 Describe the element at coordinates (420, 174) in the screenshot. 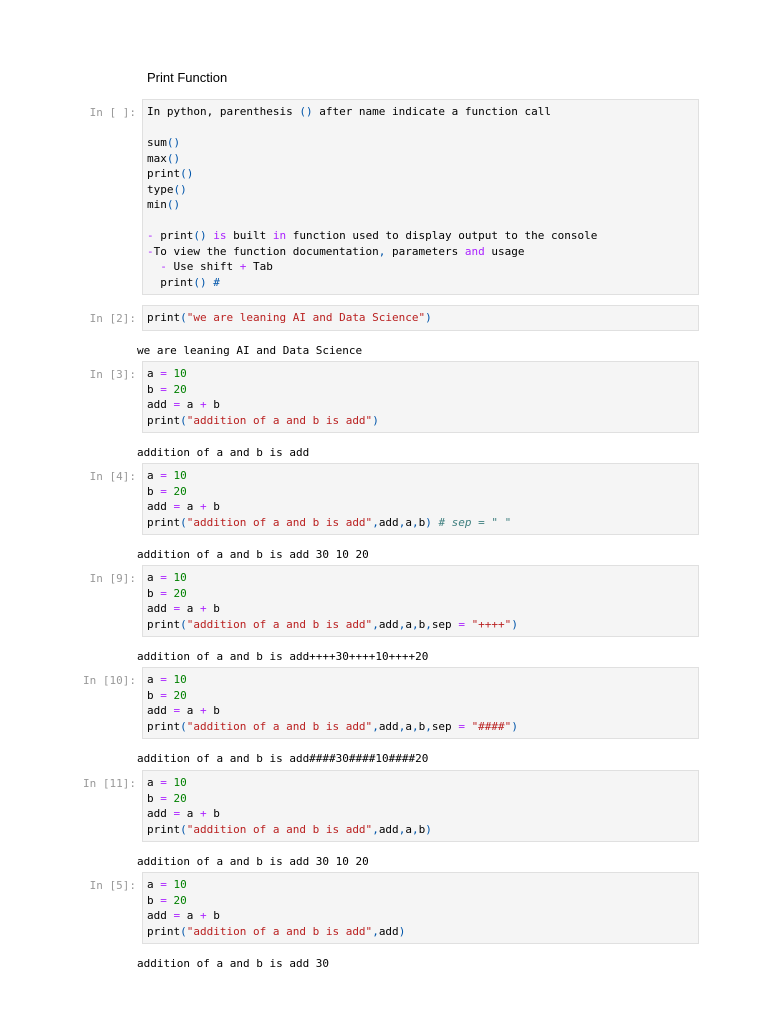

I see `code-line: print()` at that location.